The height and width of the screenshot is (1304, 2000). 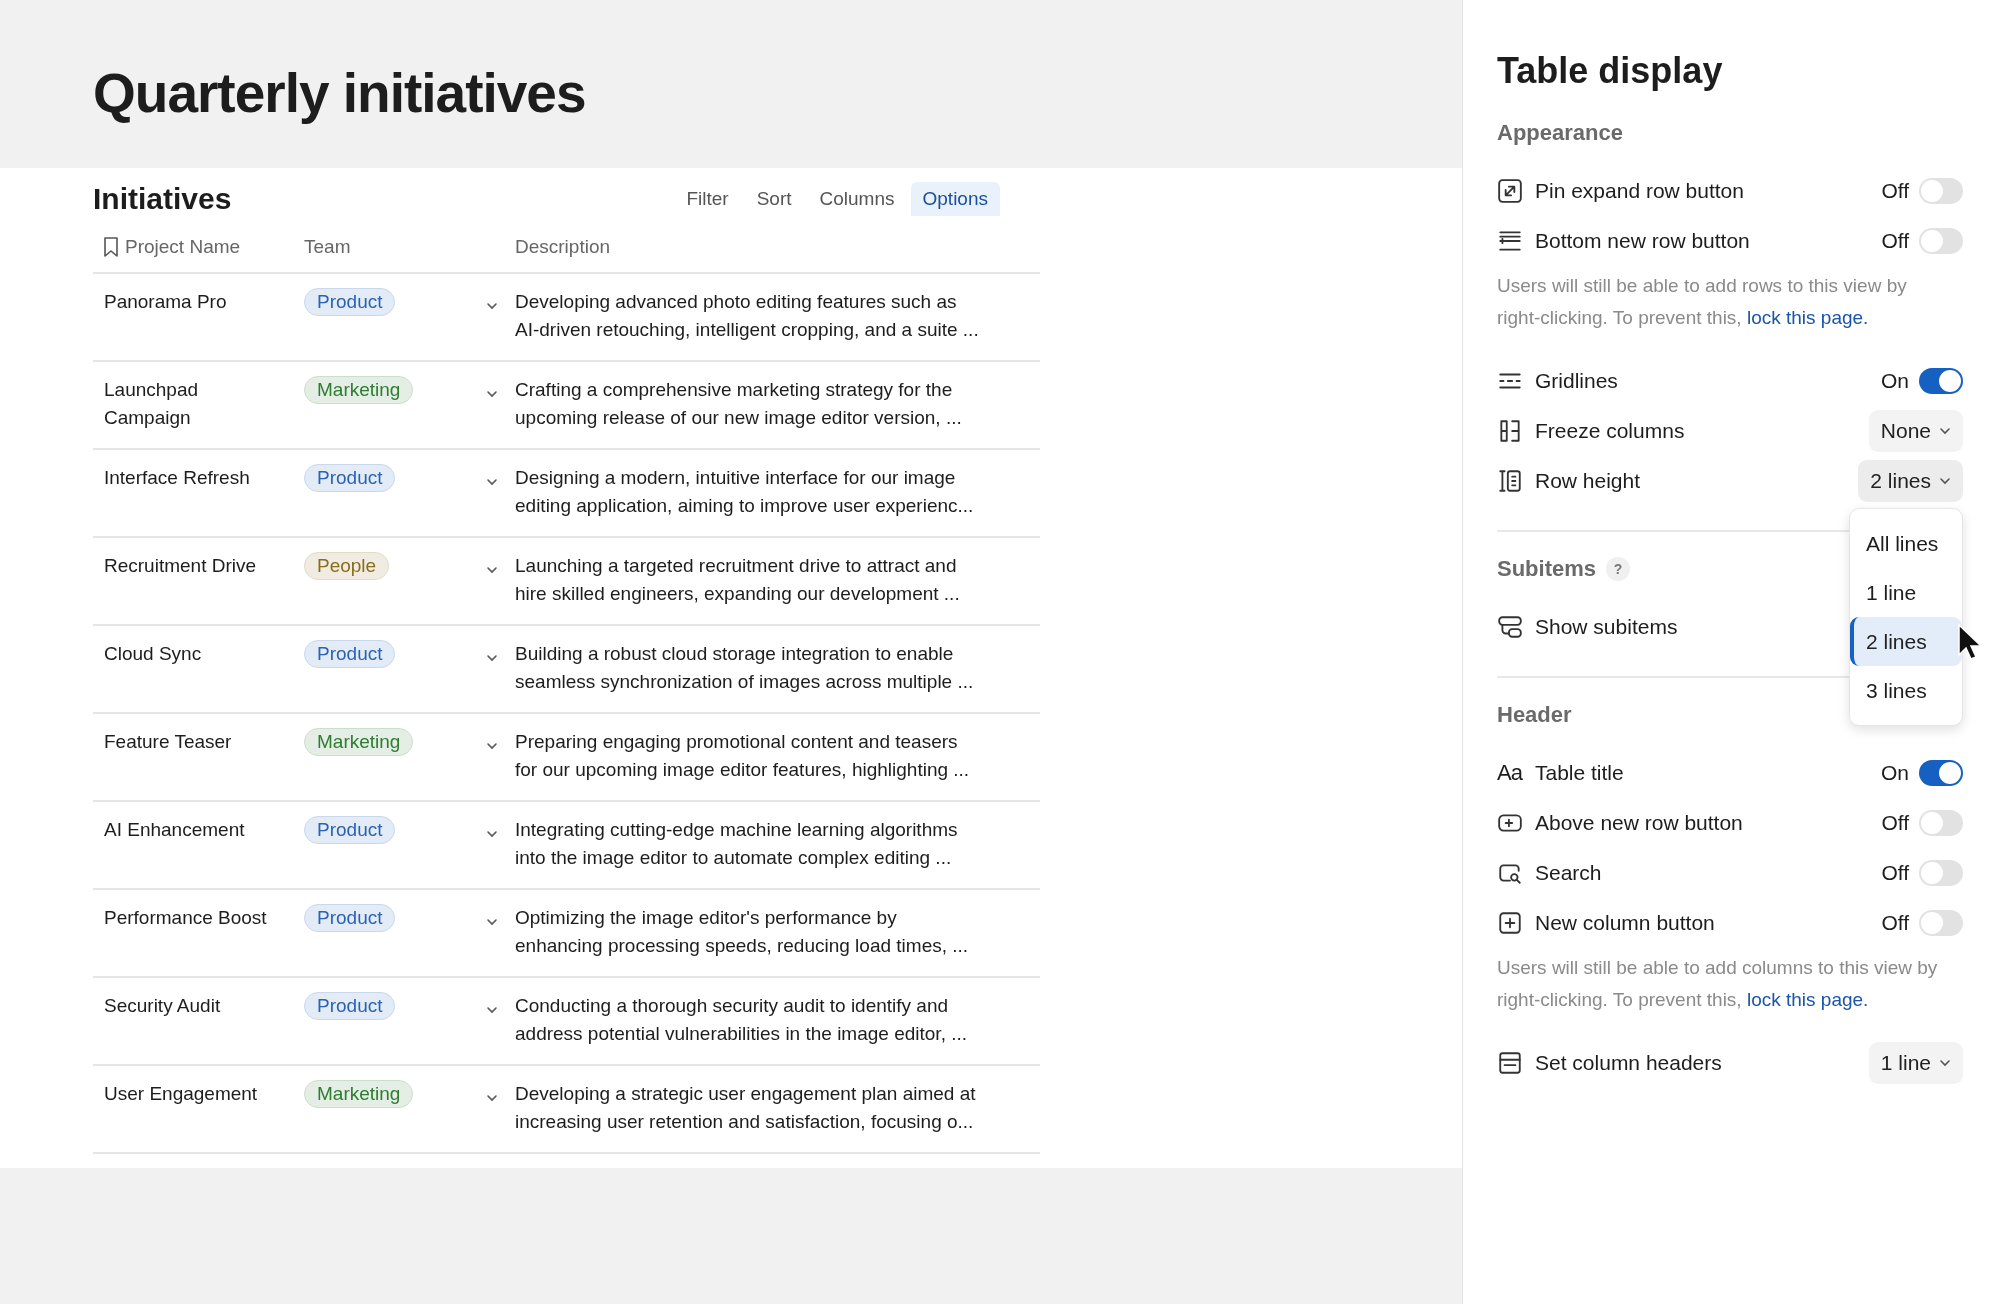 What do you see at coordinates (1576, 381) in the screenshot?
I see `setting-label: Gridlines` at bounding box center [1576, 381].